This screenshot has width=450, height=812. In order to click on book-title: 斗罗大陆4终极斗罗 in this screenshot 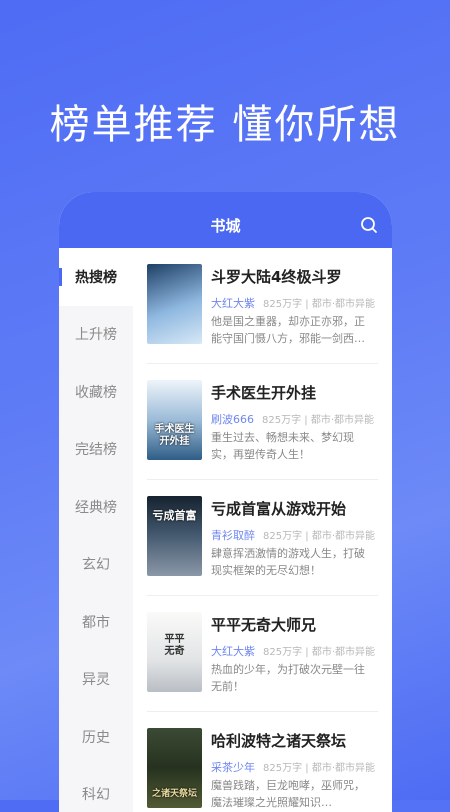, I will do `click(276, 276)`.